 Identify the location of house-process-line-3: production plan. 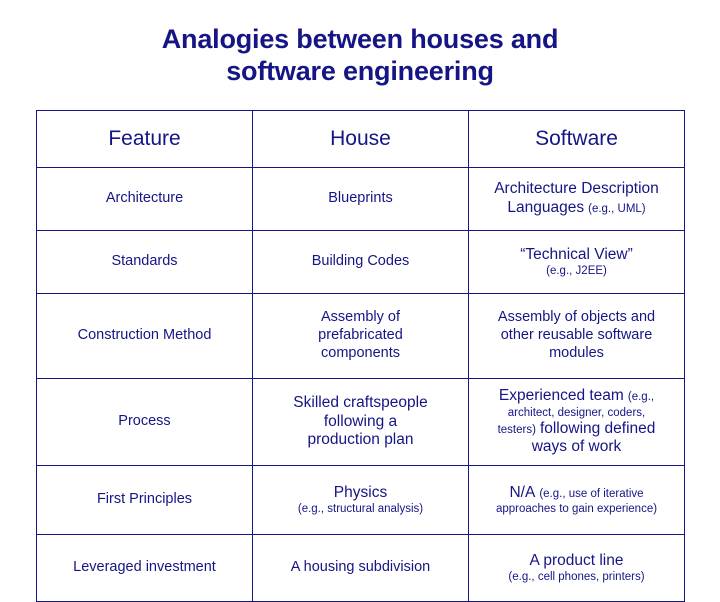
(360, 440).